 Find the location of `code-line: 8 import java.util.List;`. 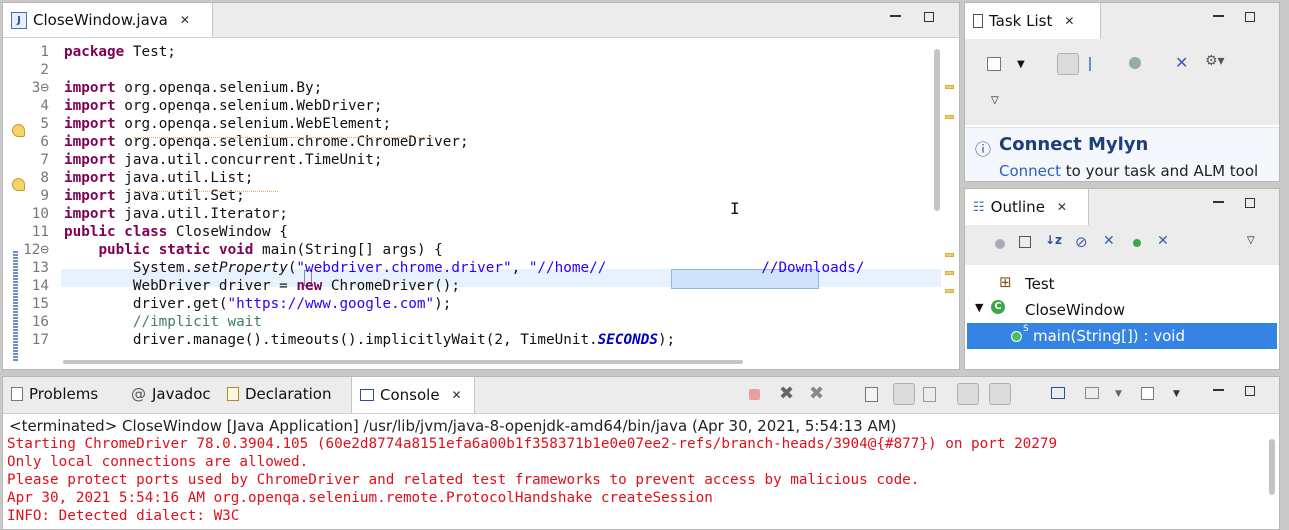

code-line: 8 import java.util.List; is located at coordinates (473, 178).